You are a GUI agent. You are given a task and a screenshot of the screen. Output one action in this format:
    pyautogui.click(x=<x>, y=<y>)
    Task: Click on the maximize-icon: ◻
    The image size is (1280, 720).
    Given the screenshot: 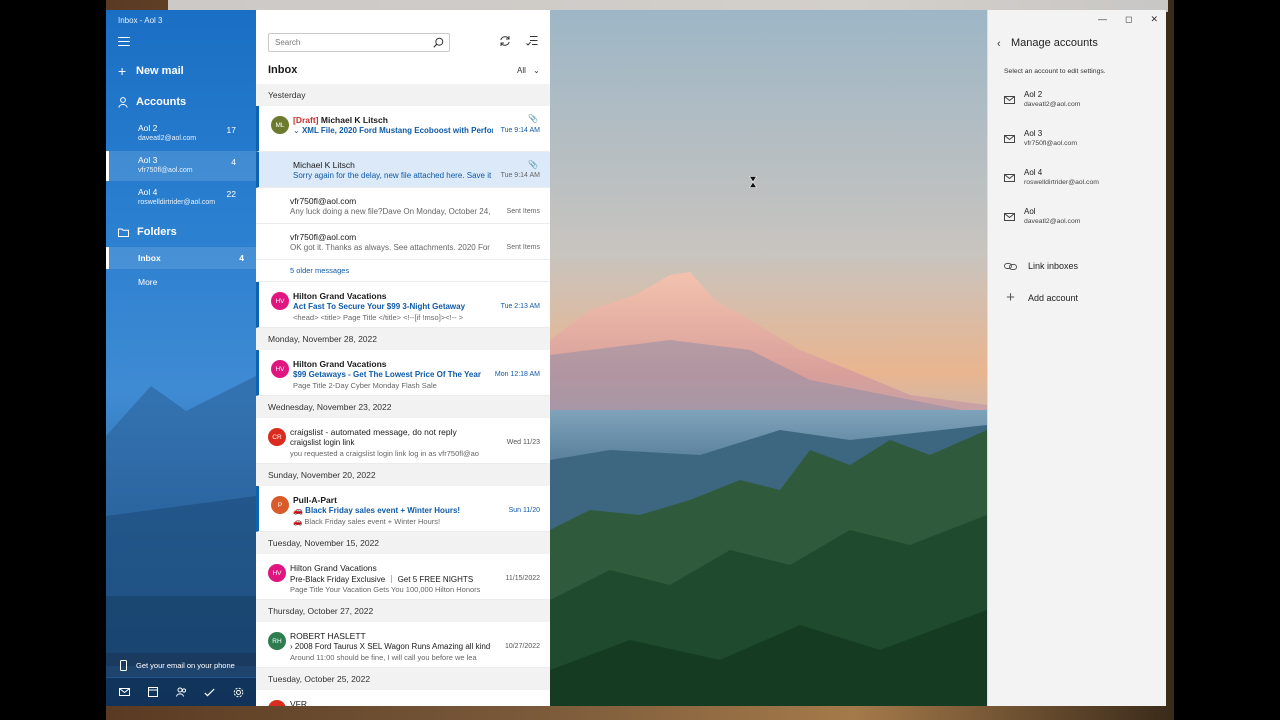 What is the action you would take?
    pyautogui.click(x=1128, y=19)
    